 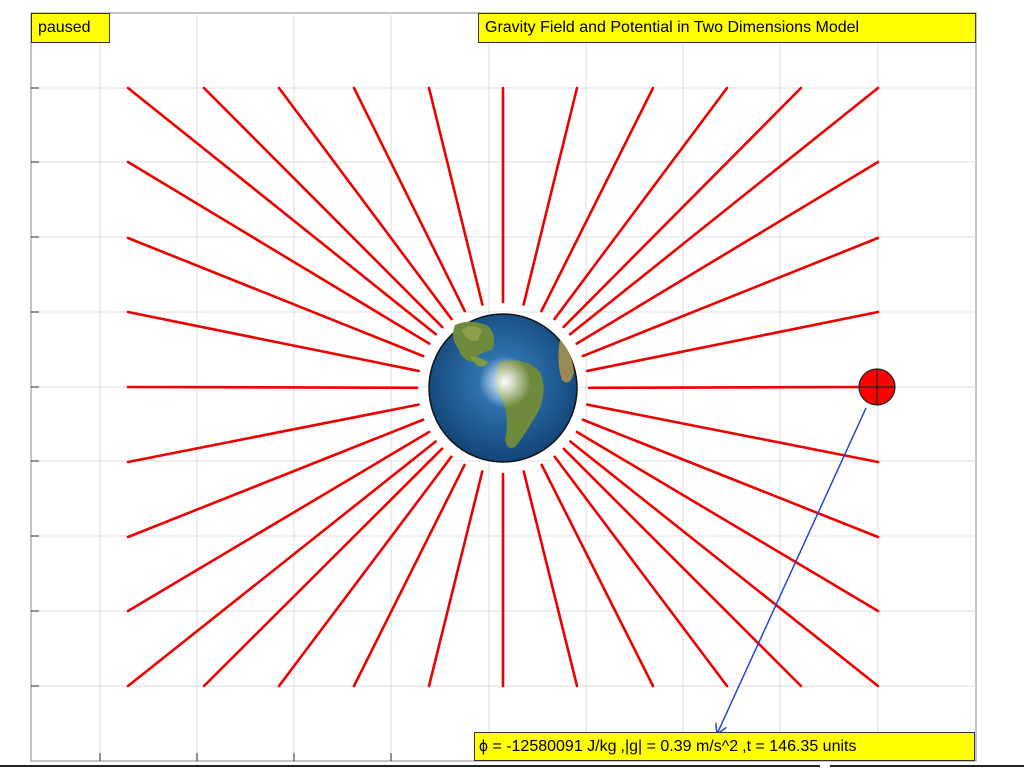 I want to click on status-label: paused, so click(x=70, y=28).